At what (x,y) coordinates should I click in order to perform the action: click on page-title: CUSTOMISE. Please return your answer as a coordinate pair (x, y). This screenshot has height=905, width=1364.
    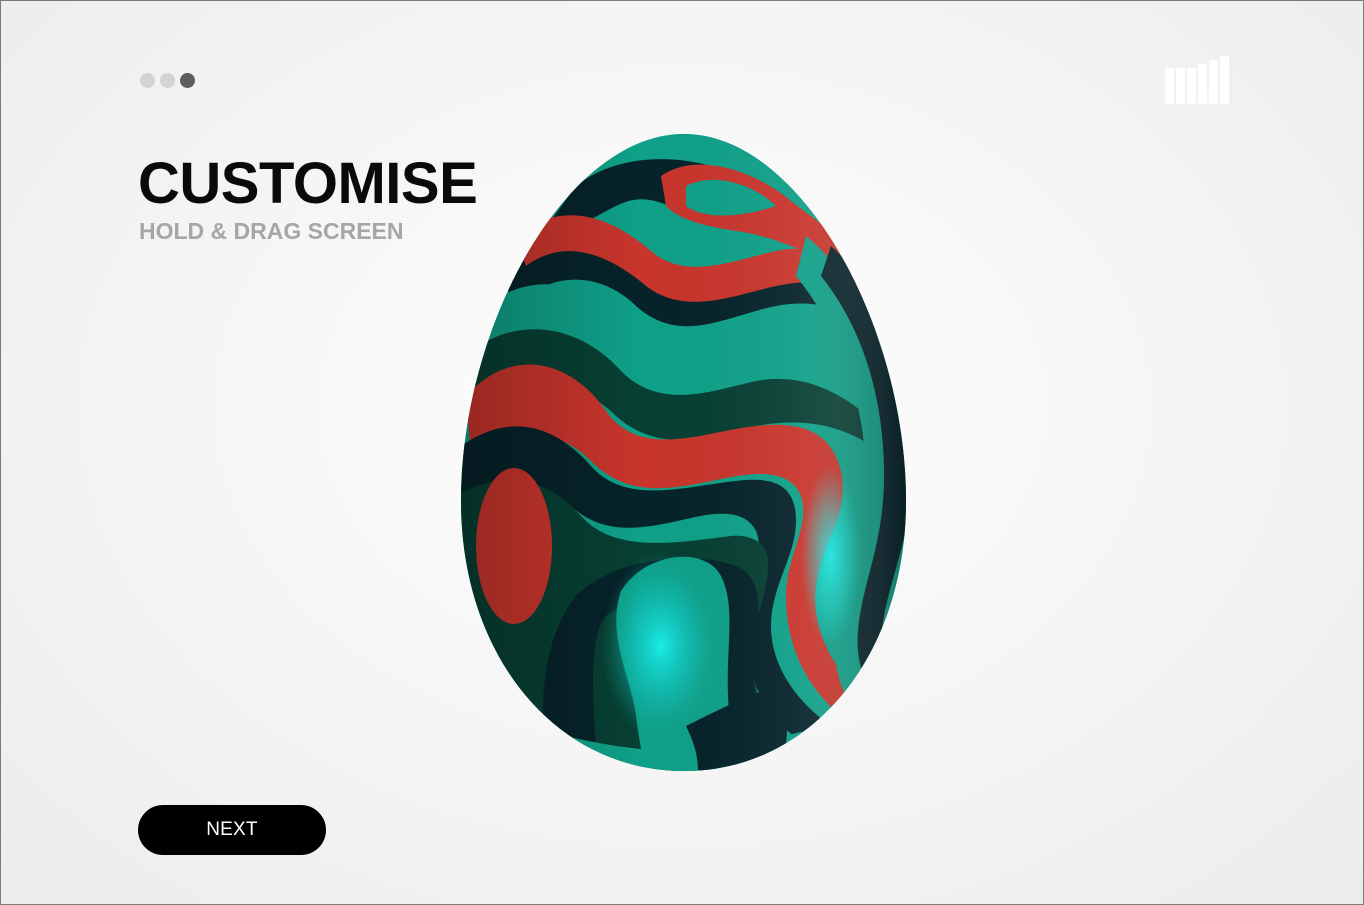
    Looking at the image, I should click on (308, 183).